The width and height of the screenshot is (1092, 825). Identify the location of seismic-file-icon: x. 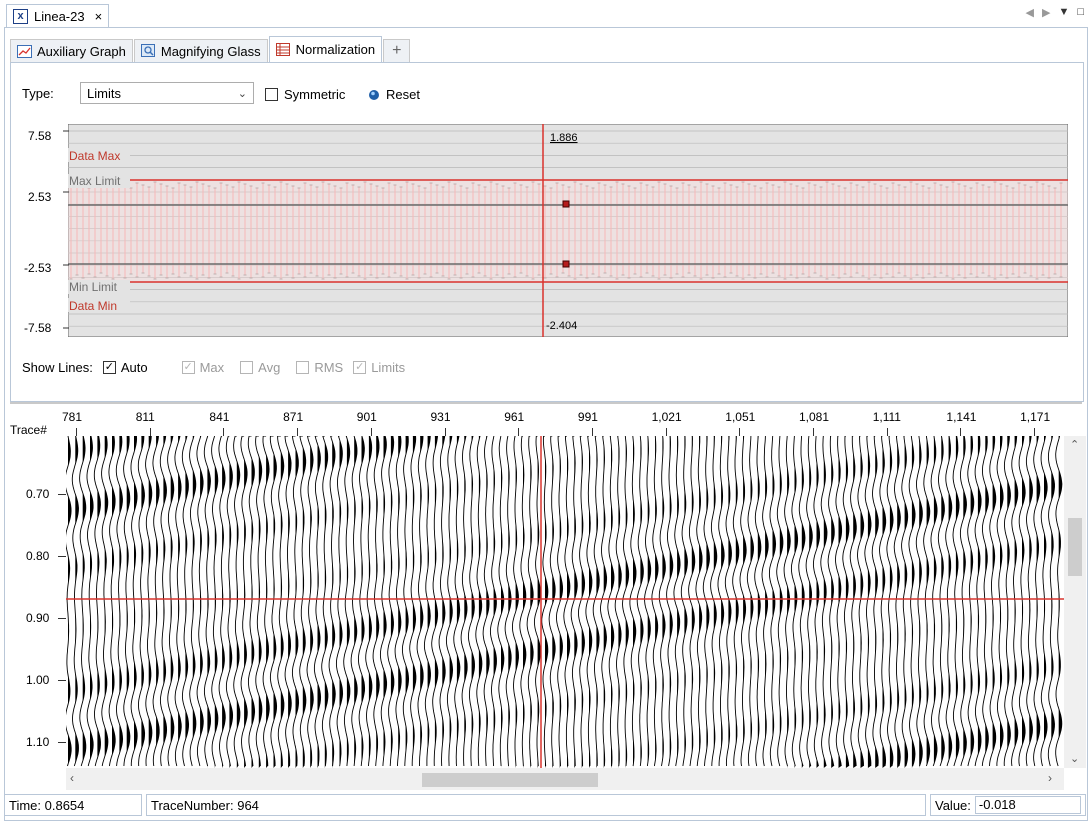
(20, 16).